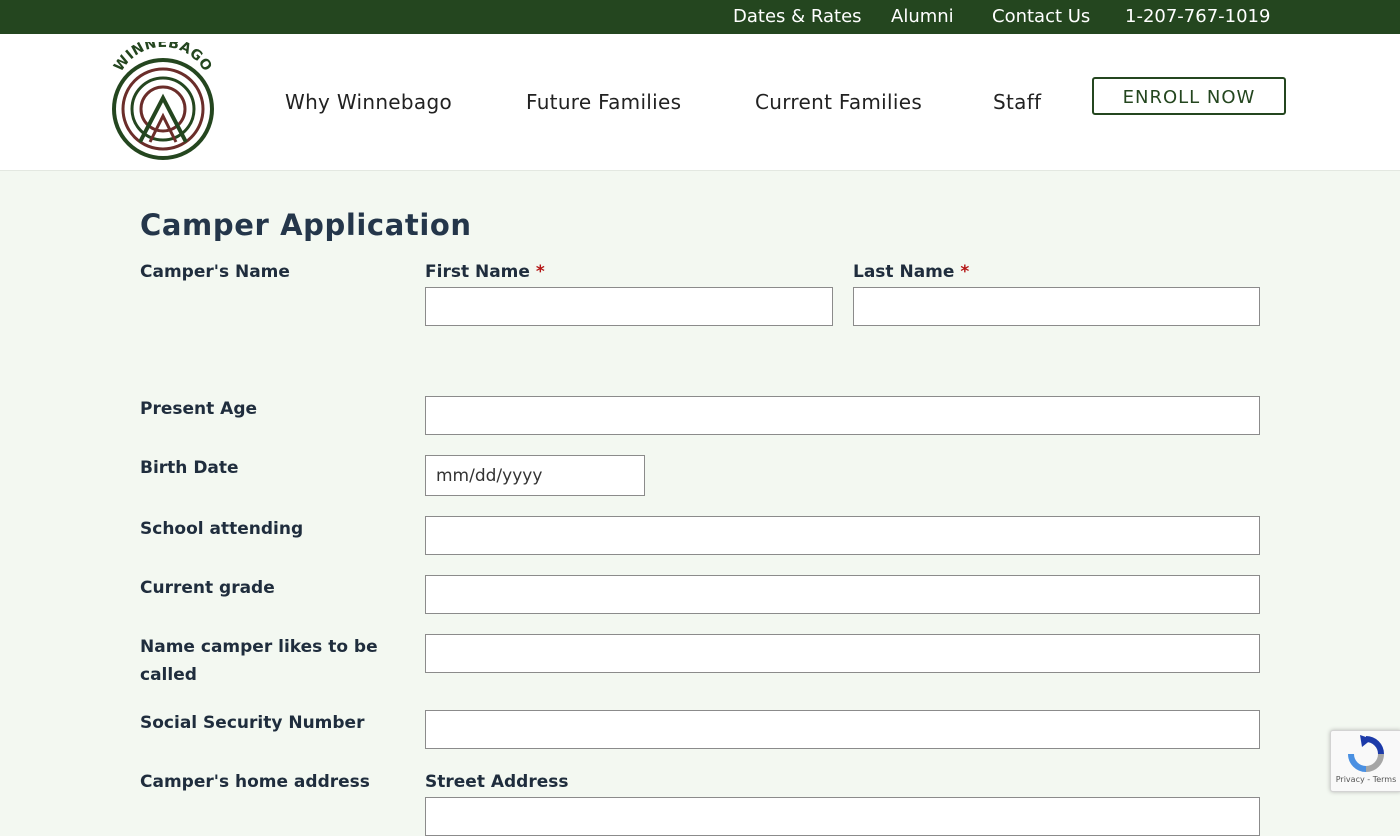 The width and height of the screenshot is (1400, 836). Describe the element at coordinates (842, 653) in the screenshot. I see `nickname-input` at that location.